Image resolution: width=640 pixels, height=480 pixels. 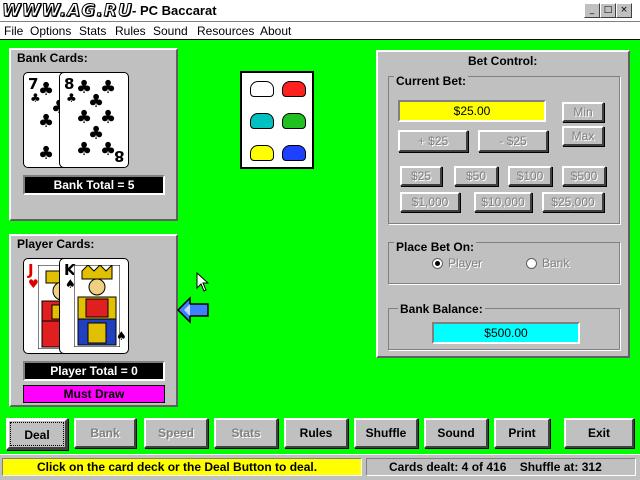 I want to click on menu-options: Options, so click(x=50, y=31).